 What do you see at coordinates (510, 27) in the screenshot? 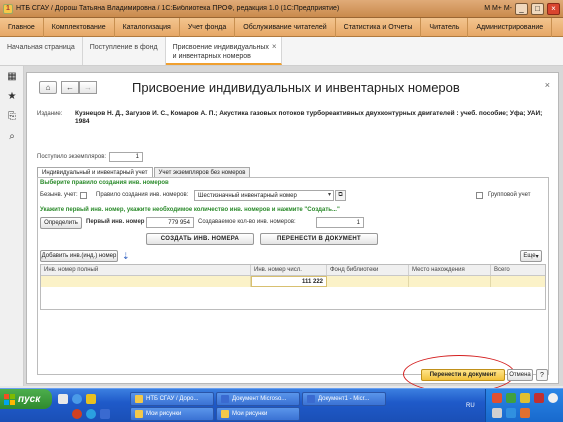
I see `menu-administration: Администрирование` at bounding box center [510, 27].